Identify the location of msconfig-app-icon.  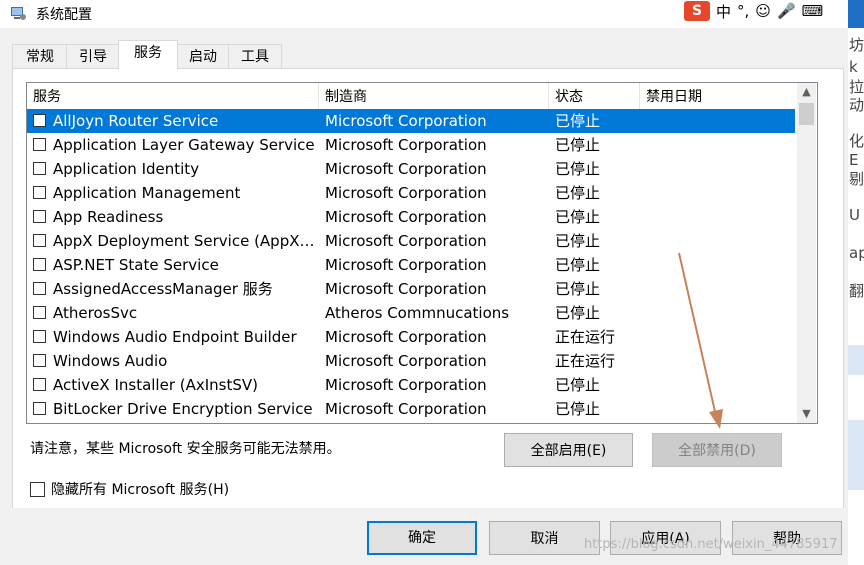
(18, 13).